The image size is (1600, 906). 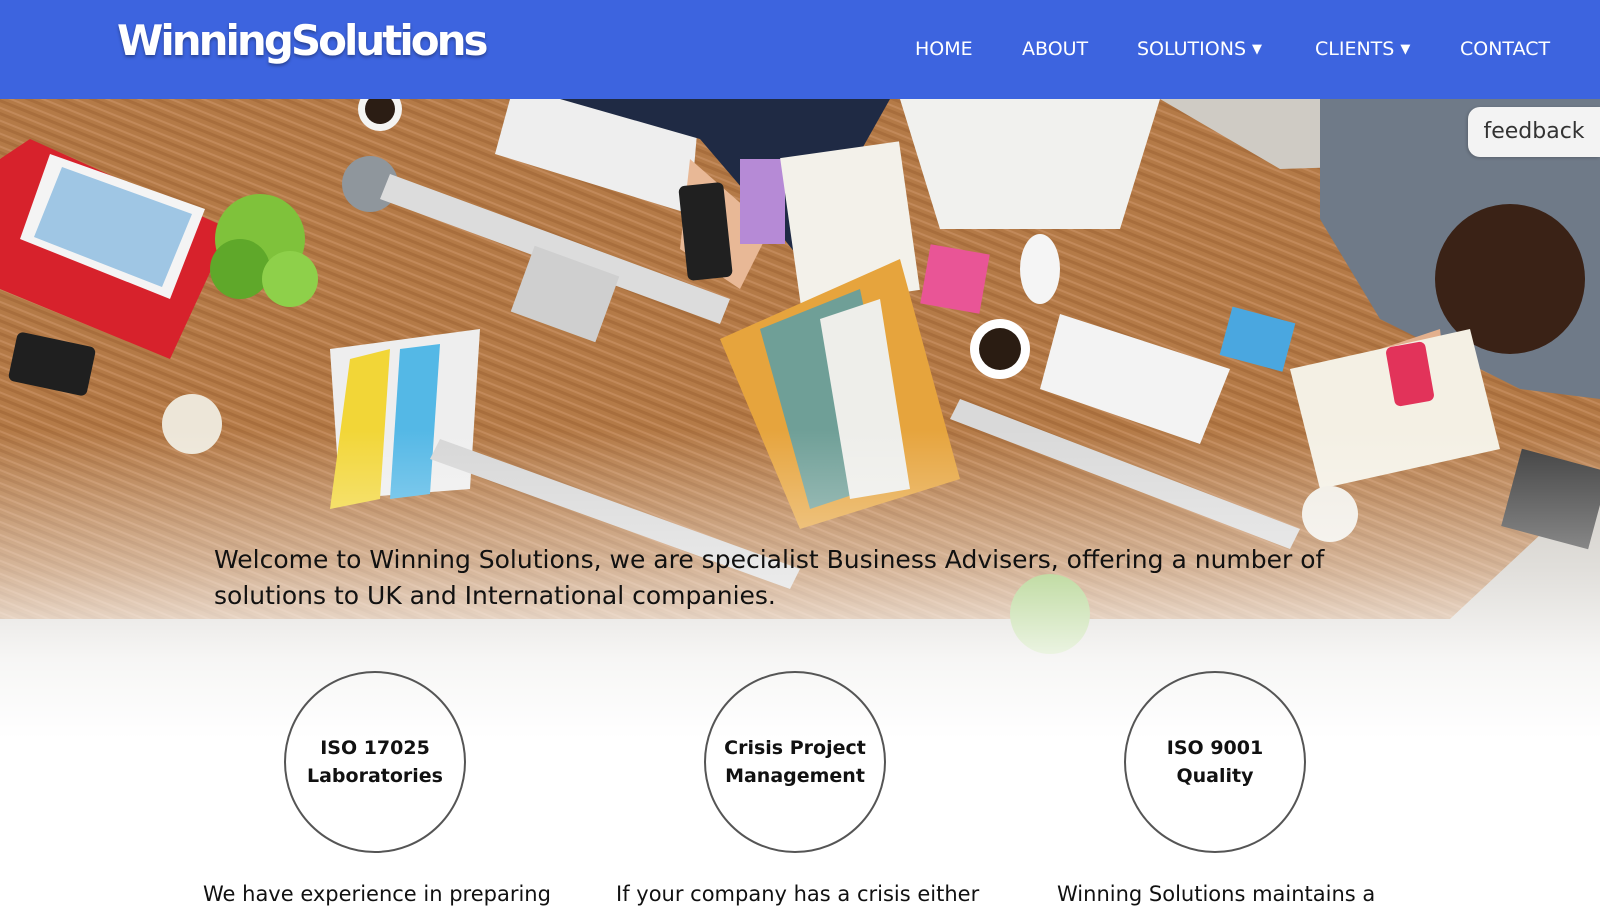 What do you see at coordinates (798, 894) in the screenshot?
I see `service-crisis-teaser: If your company has a crisis either` at bounding box center [798, 894].